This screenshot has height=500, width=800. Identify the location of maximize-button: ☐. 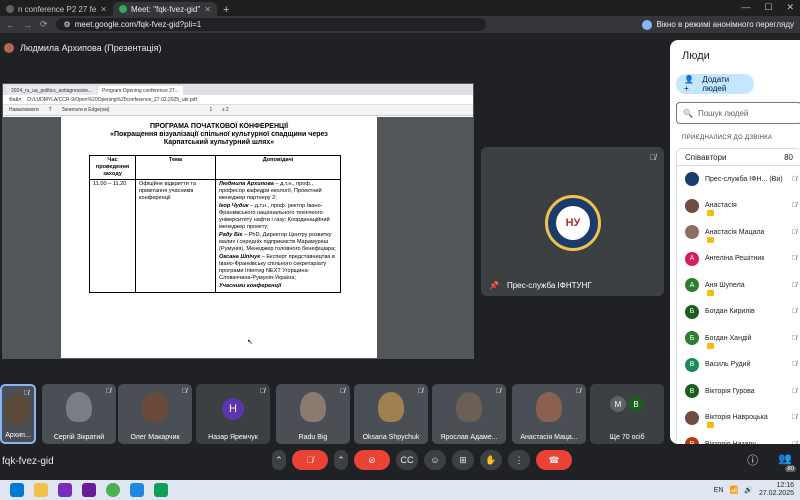
(768, 7).